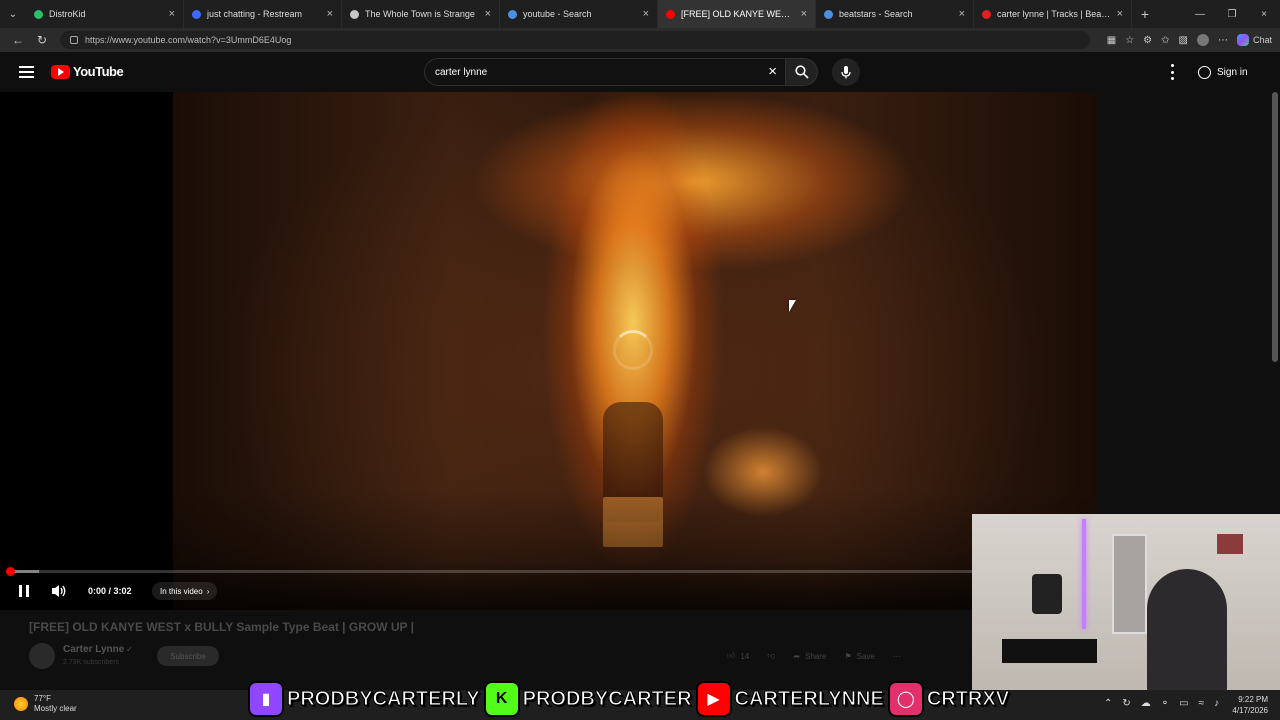  Describe the element at coordinates (1202, 40) in the screenshot. I see `profile-avatar` at that location.